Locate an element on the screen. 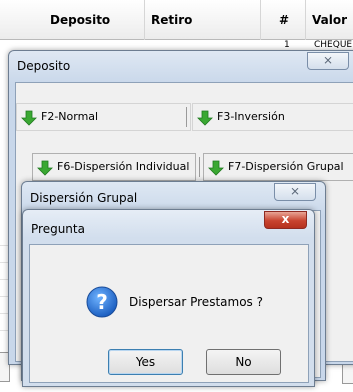 This screenshot has height=392, width=353. dispersion-grupal-title: Dispersión Grupal is located at coordinates (84, 198).